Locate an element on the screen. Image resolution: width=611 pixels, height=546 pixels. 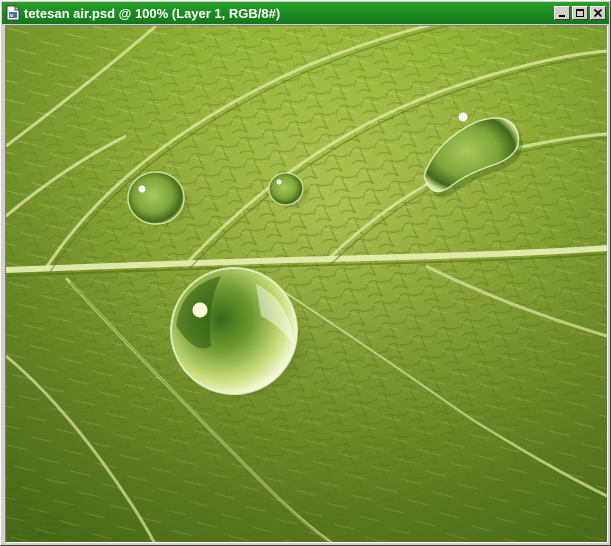
minimize-icon is located at coordinates (562, 16).